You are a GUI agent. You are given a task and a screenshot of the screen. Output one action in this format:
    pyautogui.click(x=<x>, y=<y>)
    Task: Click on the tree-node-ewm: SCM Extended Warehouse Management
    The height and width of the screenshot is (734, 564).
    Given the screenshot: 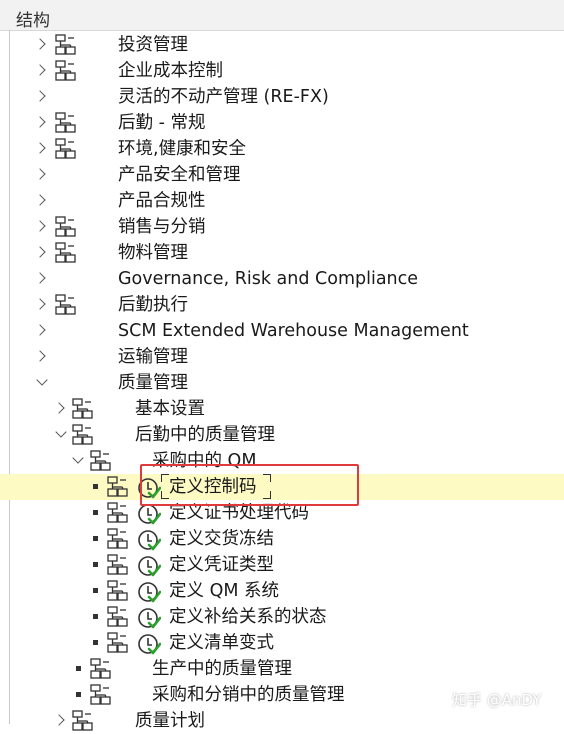 What is the action you would take?
    pyautogui.click(x=282, y=331)
    